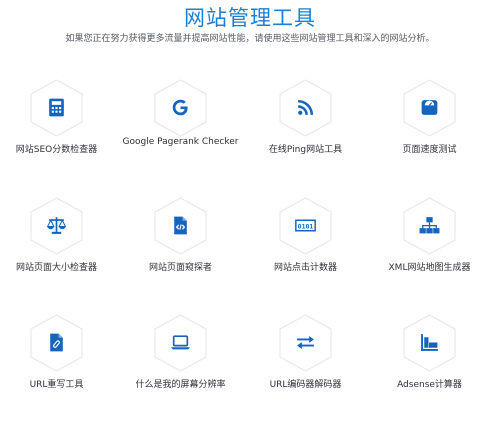  I want to click on balance-icon, so click(56, 225).